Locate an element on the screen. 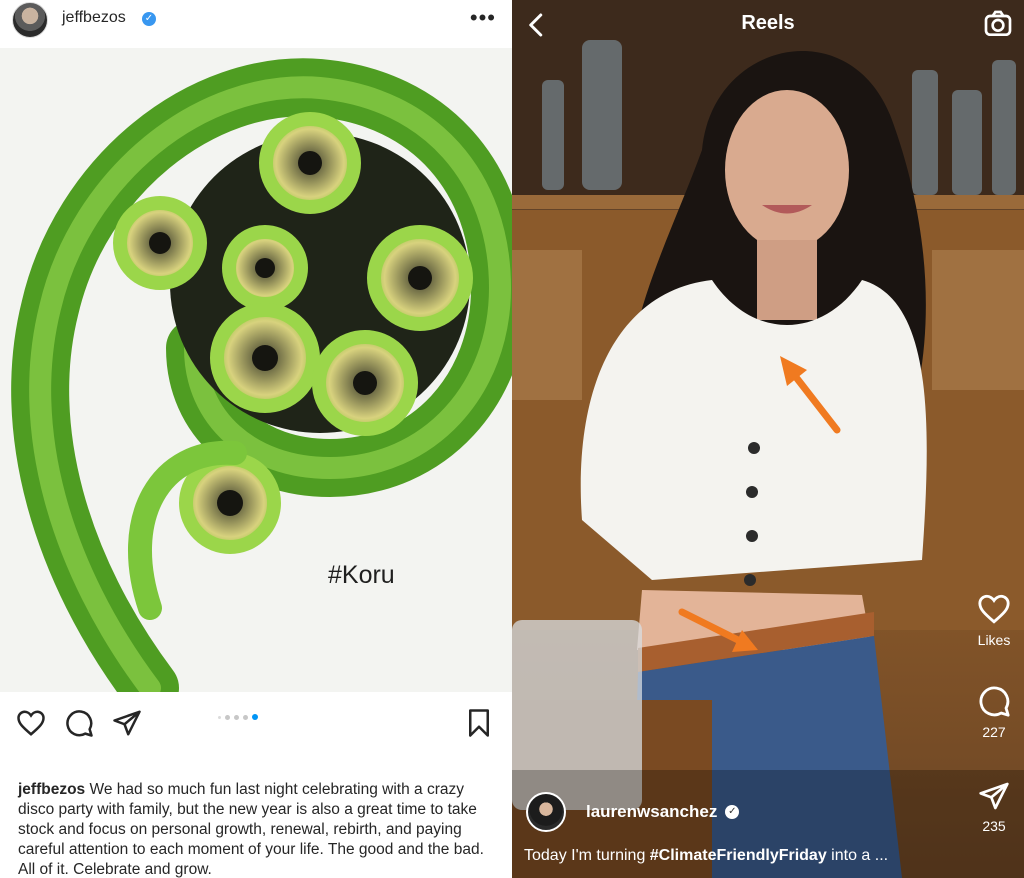 The width and height of the screenshot is (1024, 878). likes-control: Likes is located at coordinates (994, 620).